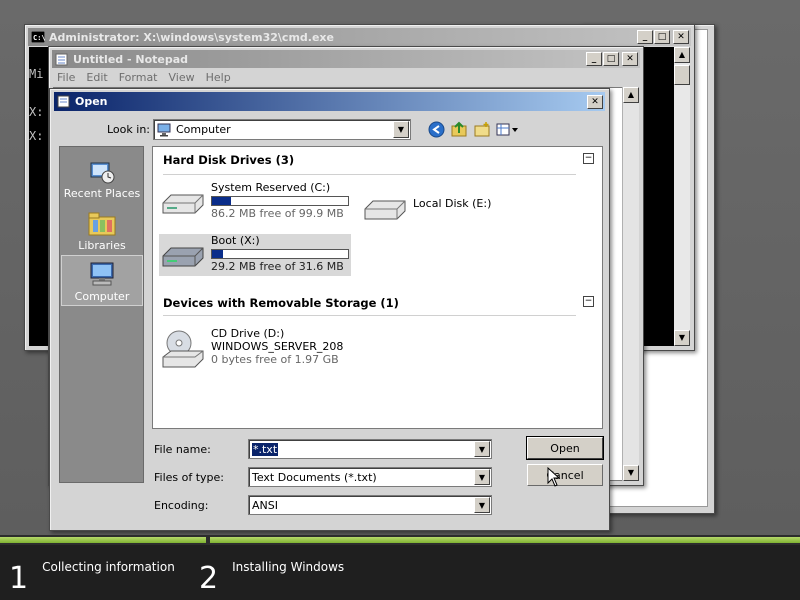  Describe the element at coordinates (314, 477) in the screenshot. I see `files-of-type-value: Text Documents (*.txt)` at that location.